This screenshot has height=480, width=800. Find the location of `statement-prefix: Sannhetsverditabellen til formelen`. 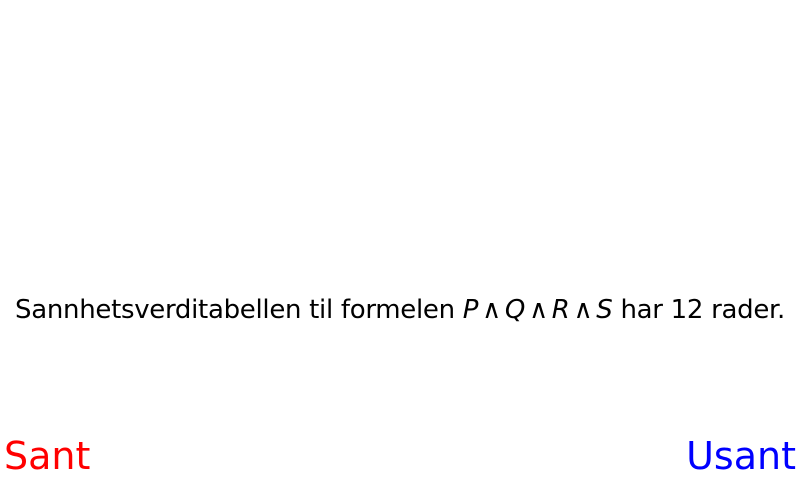

statement-prefix: Sannhetsverditabellen til formelen is located at coordinates (235, 310).